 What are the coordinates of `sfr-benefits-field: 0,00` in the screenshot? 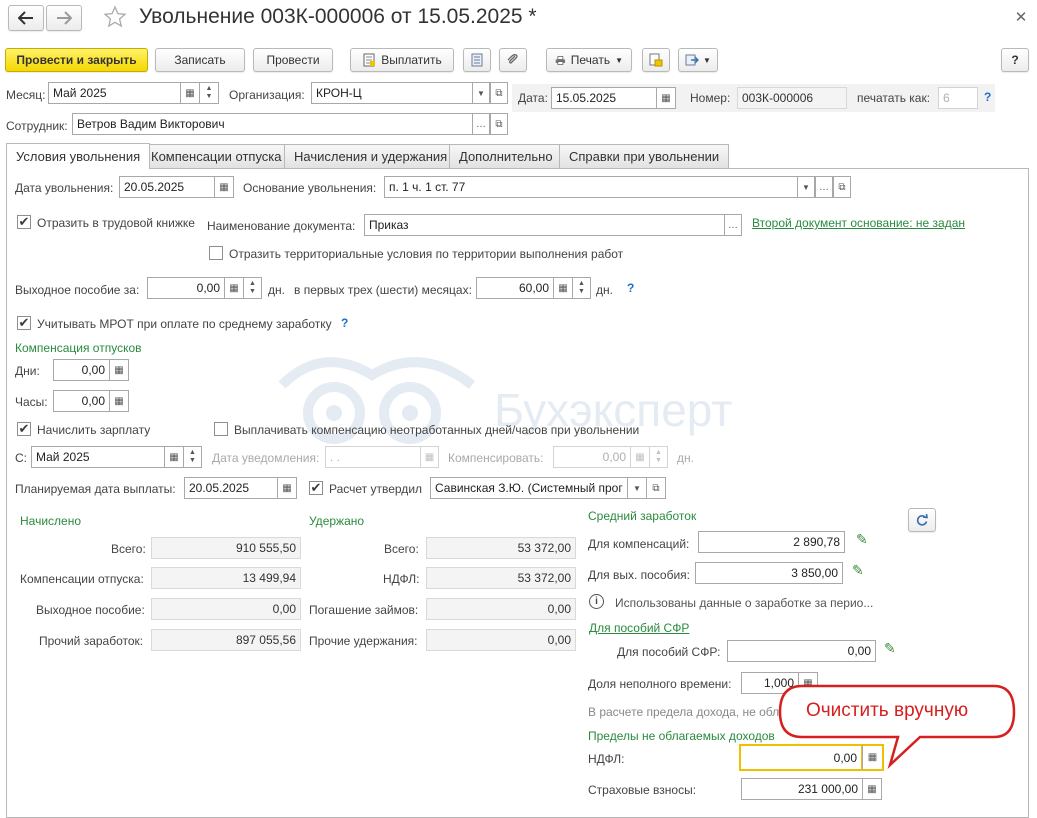 It's located at (801, 651).